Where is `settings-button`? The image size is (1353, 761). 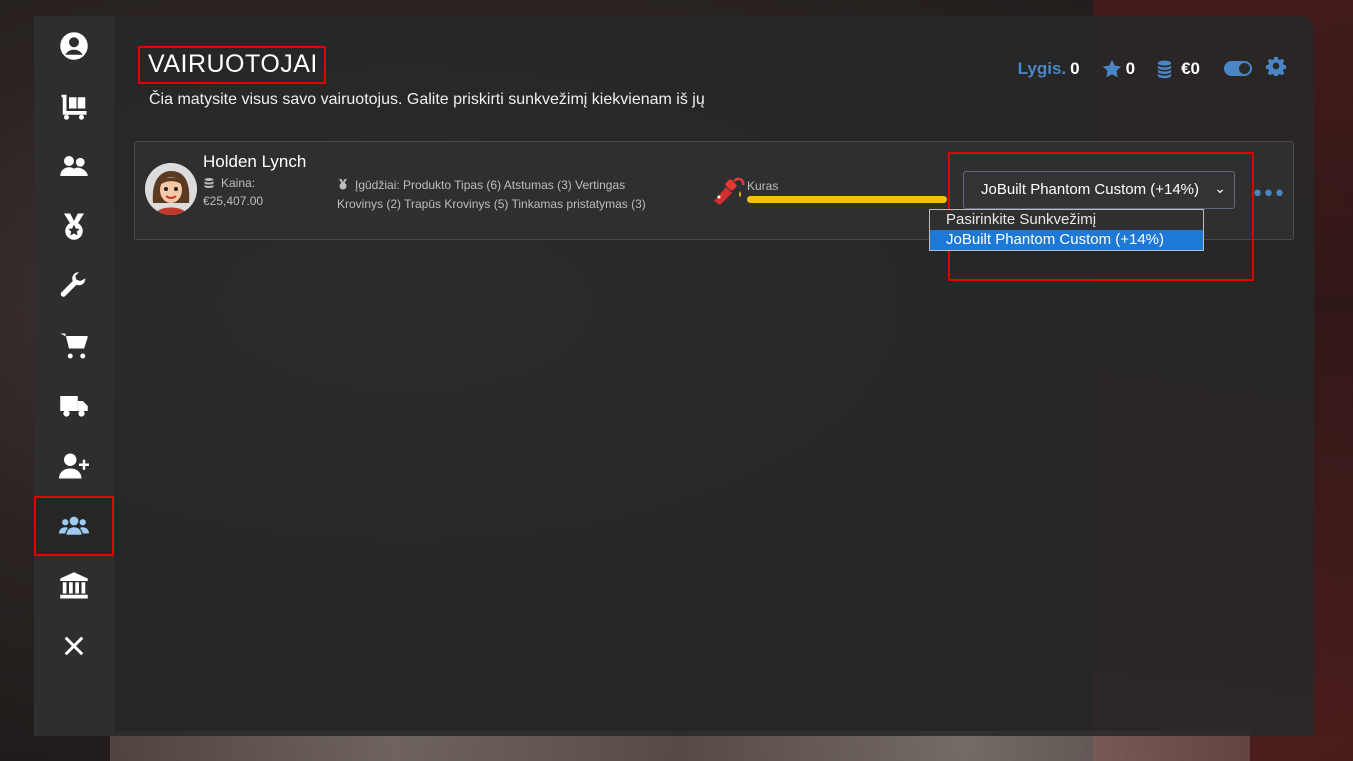 settings-button is located at coordinates (1269, 68).